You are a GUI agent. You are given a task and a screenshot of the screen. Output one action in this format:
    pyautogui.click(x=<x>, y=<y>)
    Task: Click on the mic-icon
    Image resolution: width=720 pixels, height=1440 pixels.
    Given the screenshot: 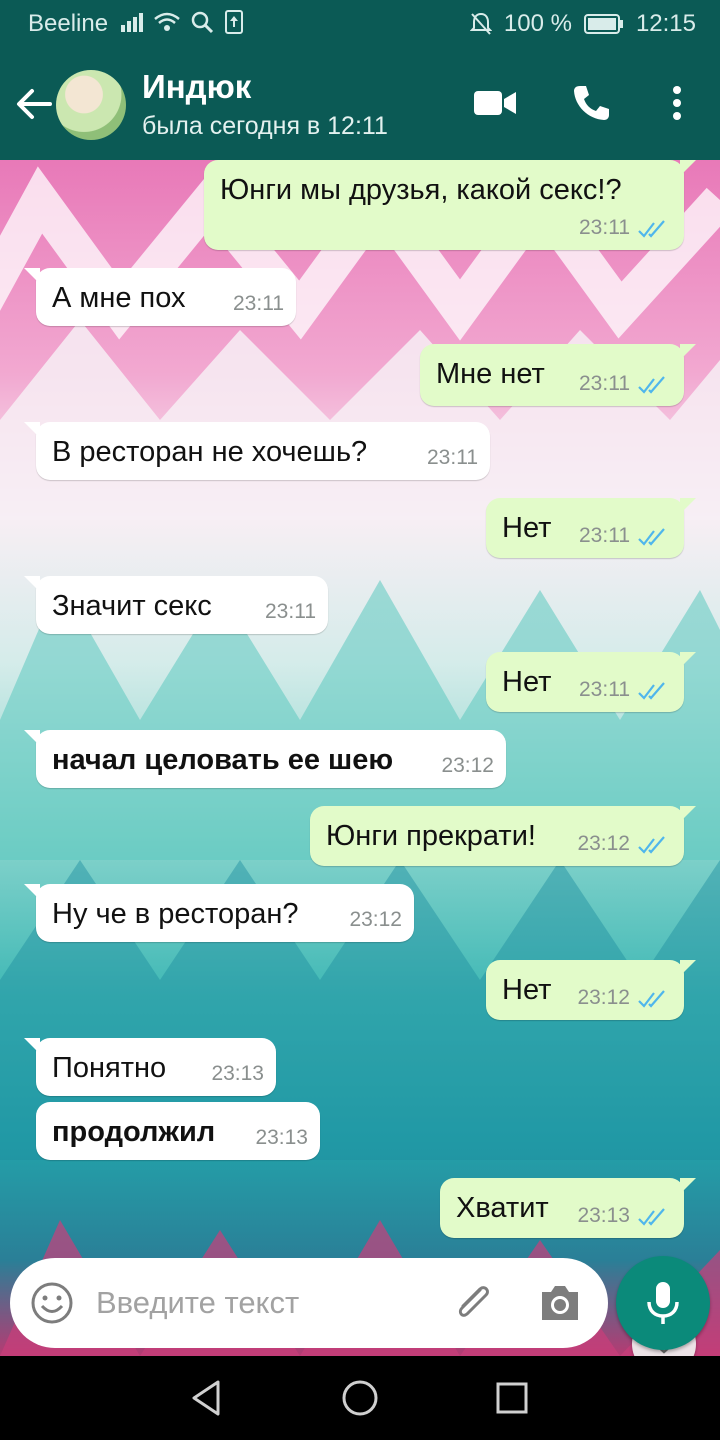 What is the action you would take?
    pyautogui.click(x=663, y=1303)
    